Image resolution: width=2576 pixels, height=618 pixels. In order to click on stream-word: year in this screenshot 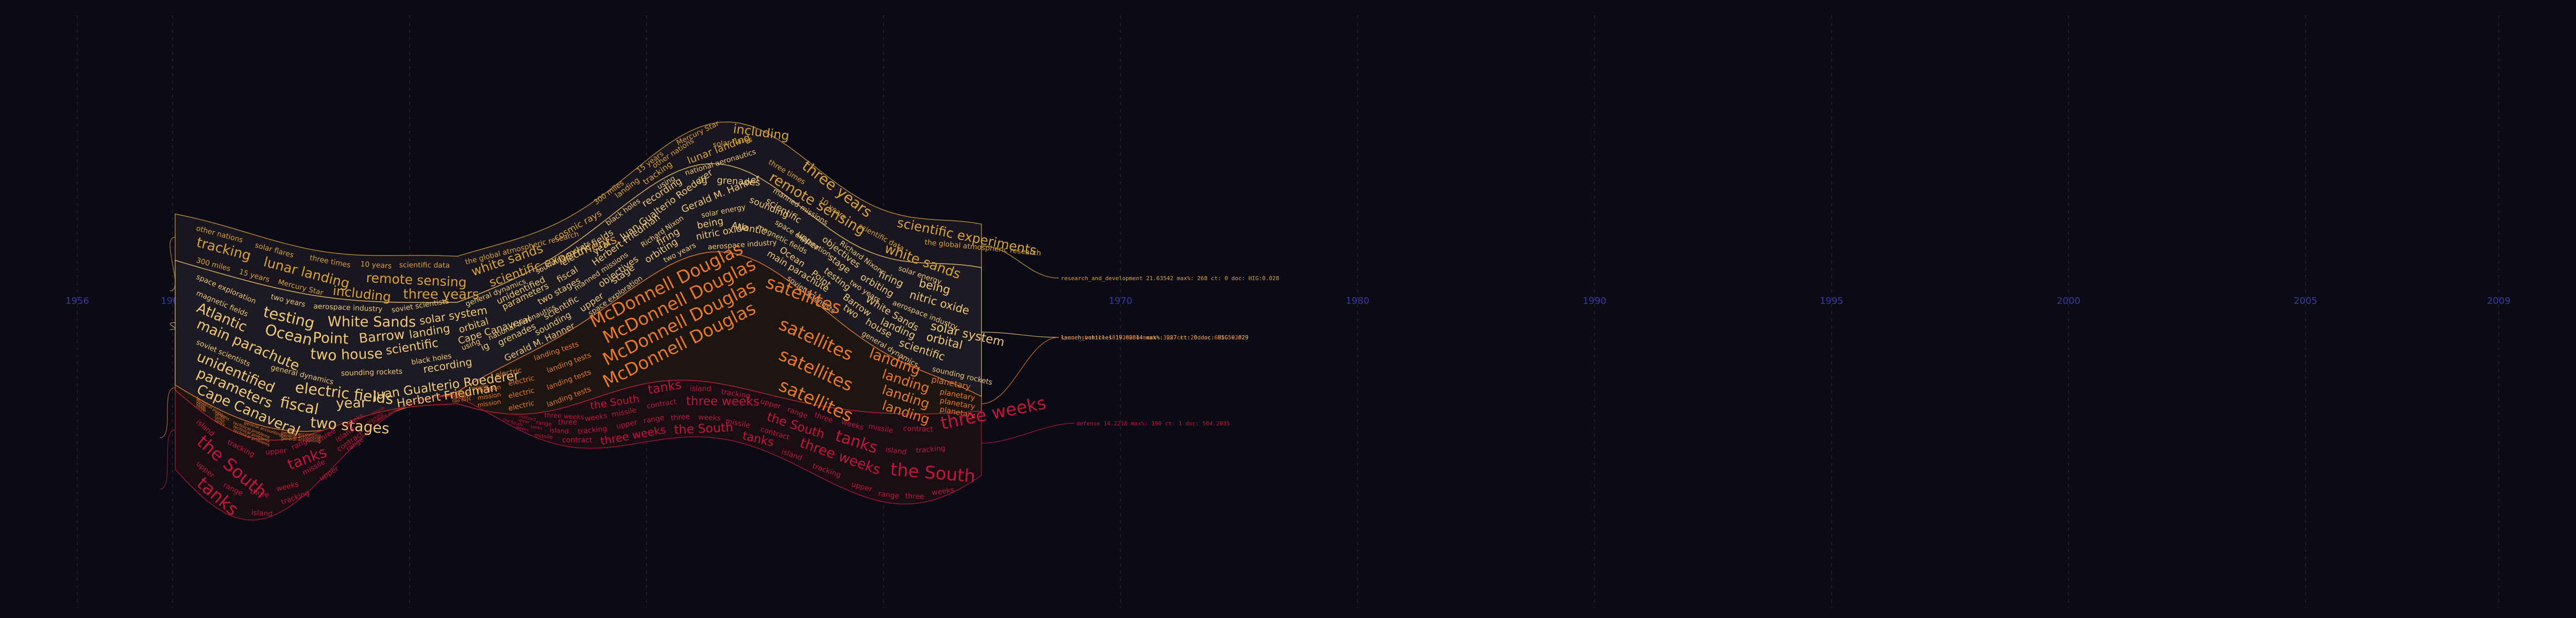, I will do `click(352, 404)`.